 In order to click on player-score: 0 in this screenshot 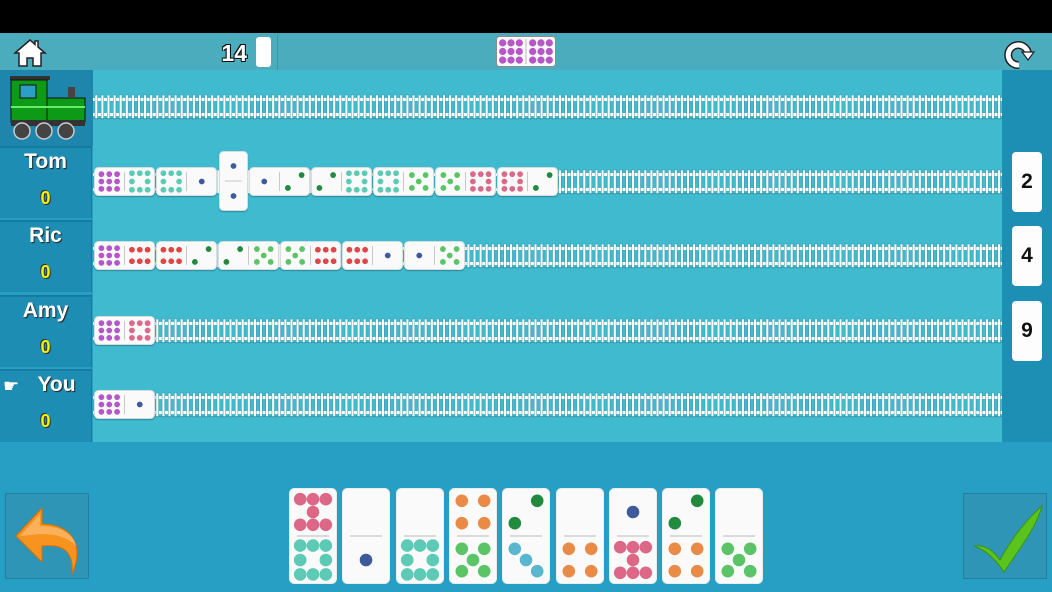, I will do `click(45, 347)`.